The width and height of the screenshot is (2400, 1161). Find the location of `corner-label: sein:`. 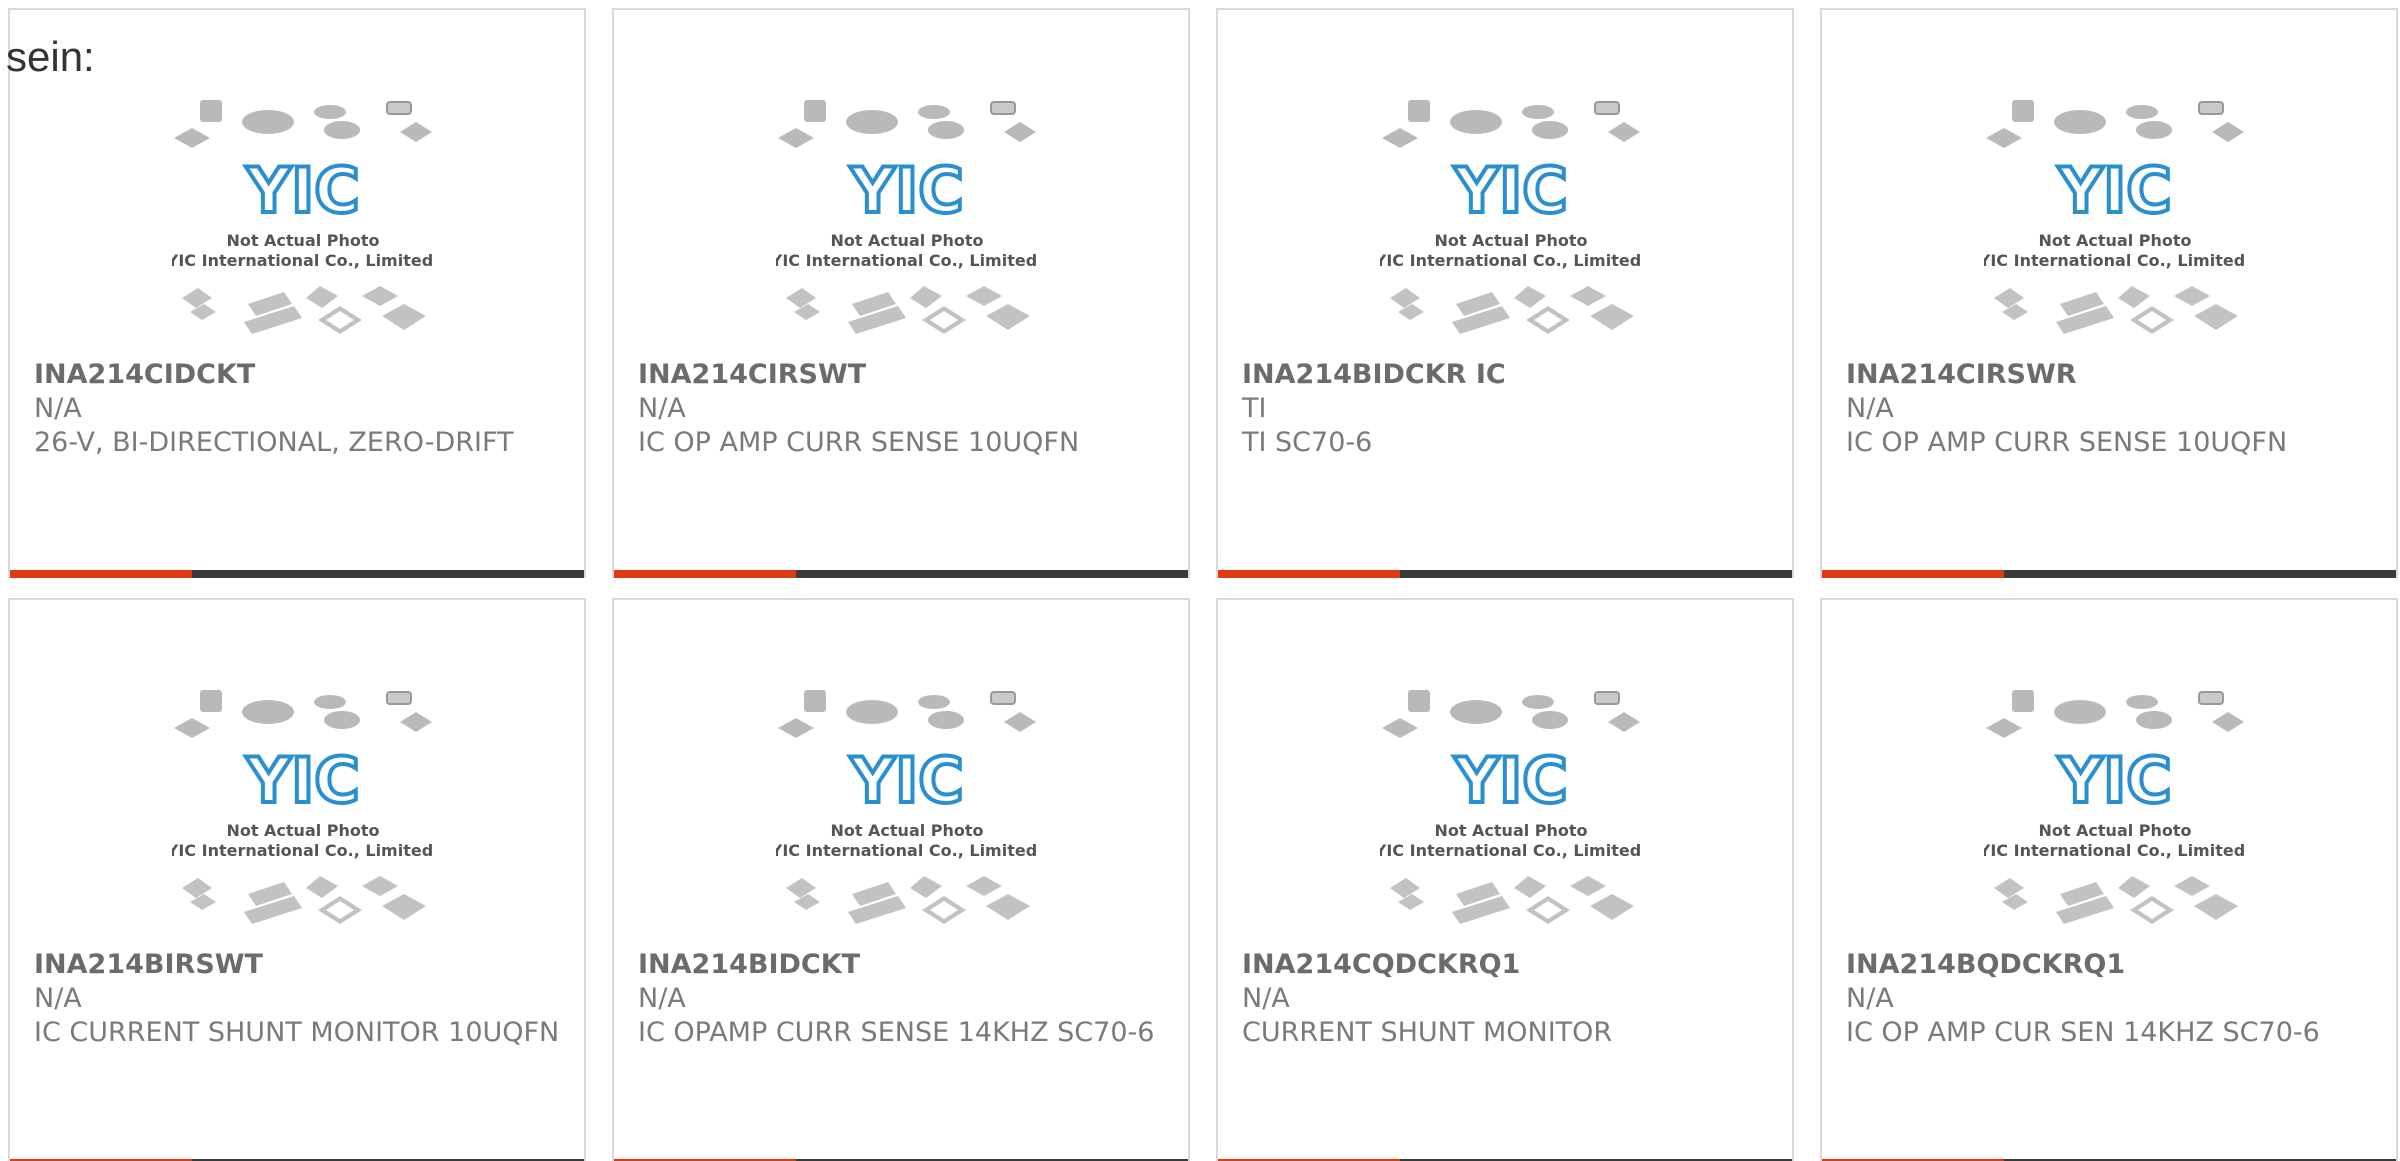

corner-label: sein: is located at coordinates (50, 56).